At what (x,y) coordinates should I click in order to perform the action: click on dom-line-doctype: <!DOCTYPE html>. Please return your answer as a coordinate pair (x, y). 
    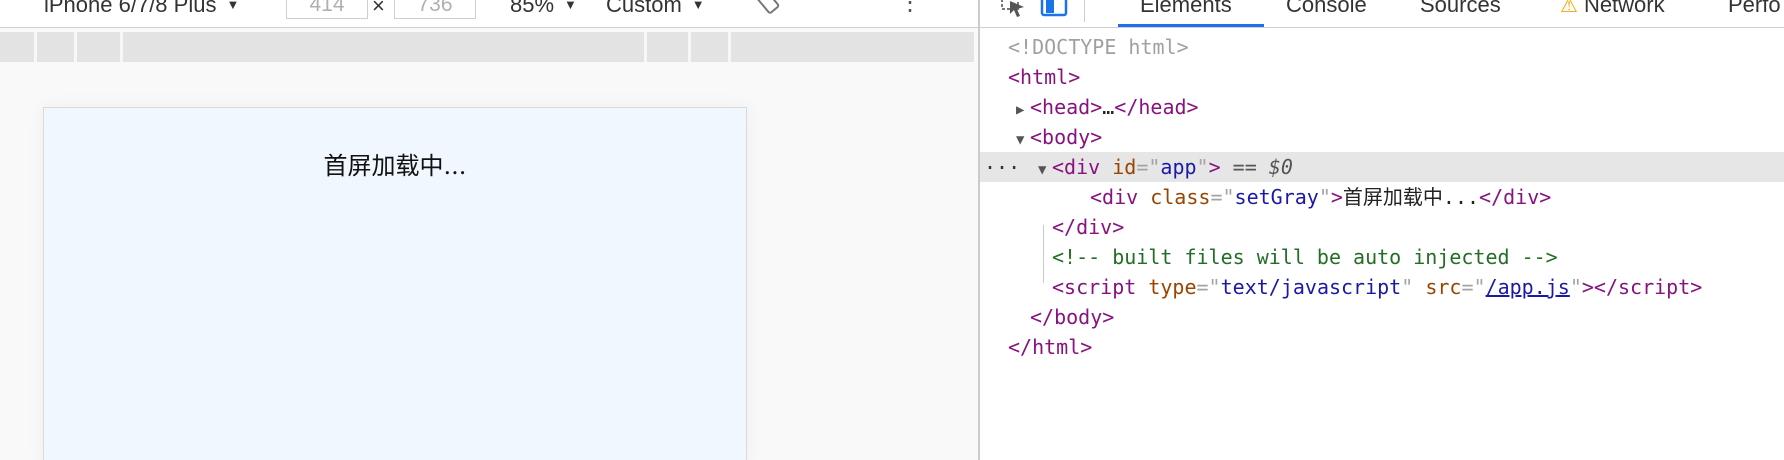
    Looking at the image, I should click on (1382, 47).